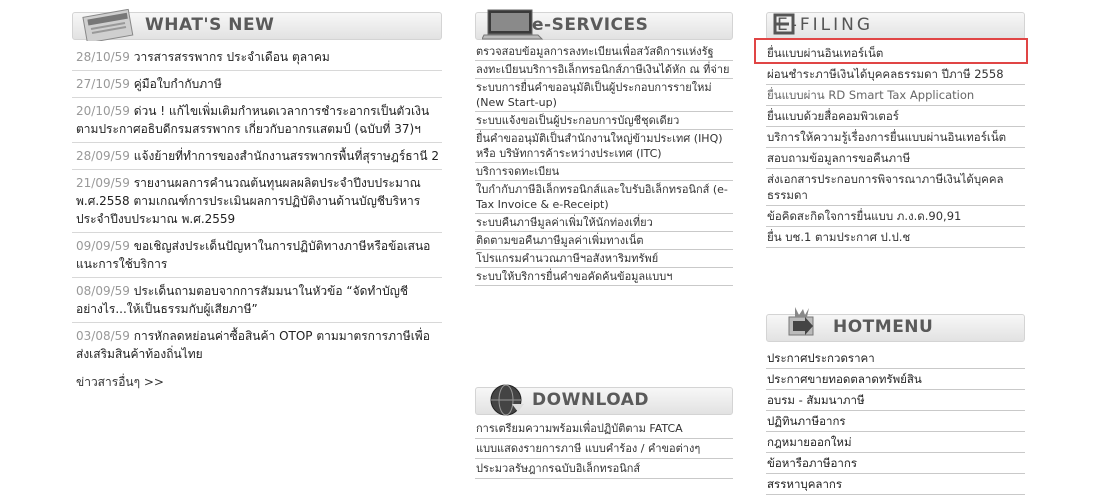 This screenshot has height=495, width=1094. What do you see at coordinates (825, 25) in the screenshot?
I see `e-filing-title: E-FILING` at bounding box center [825, 25].